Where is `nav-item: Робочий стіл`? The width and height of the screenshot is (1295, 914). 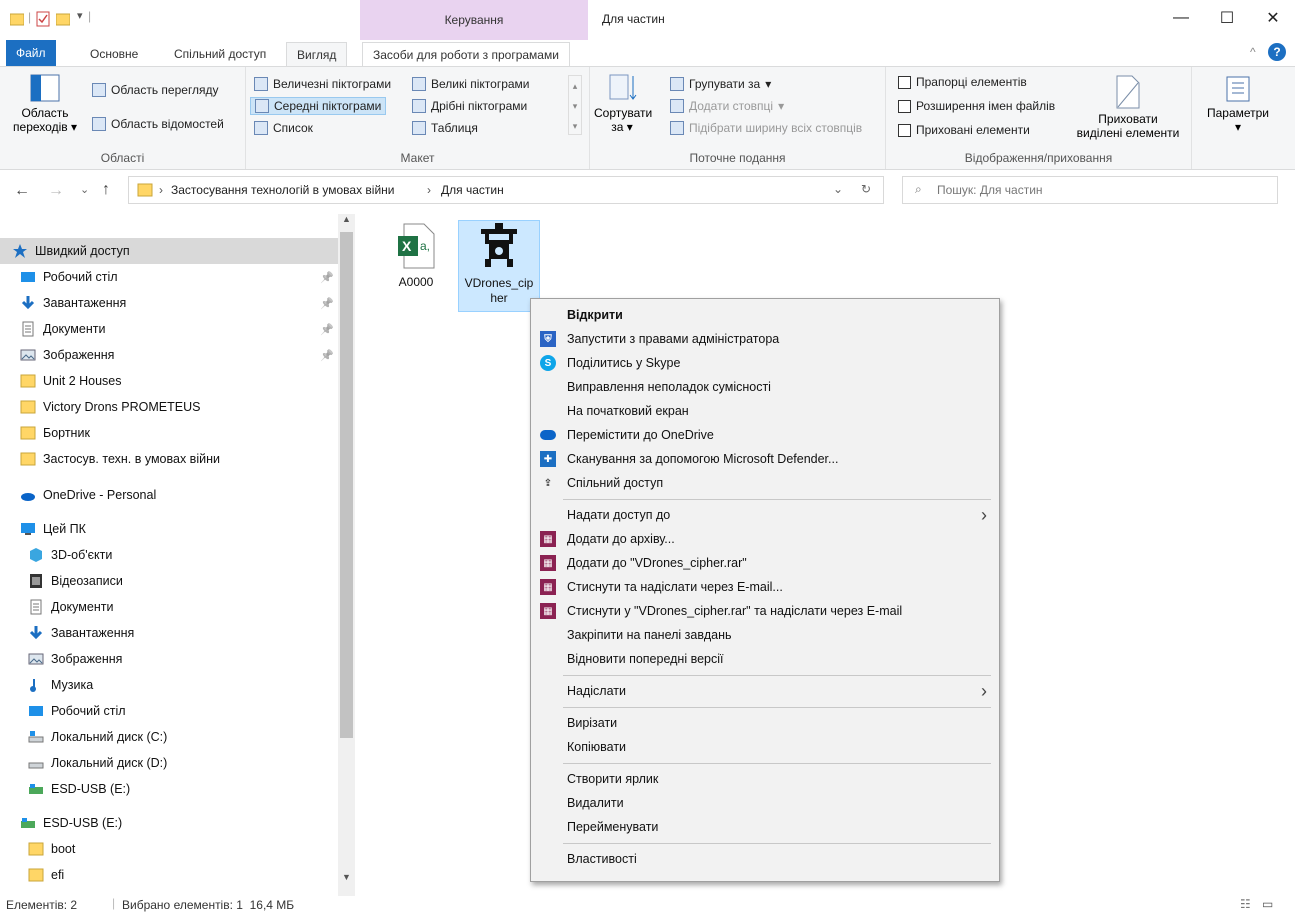
nav-item: Робочий стіл is located at coordinates (170, 711).